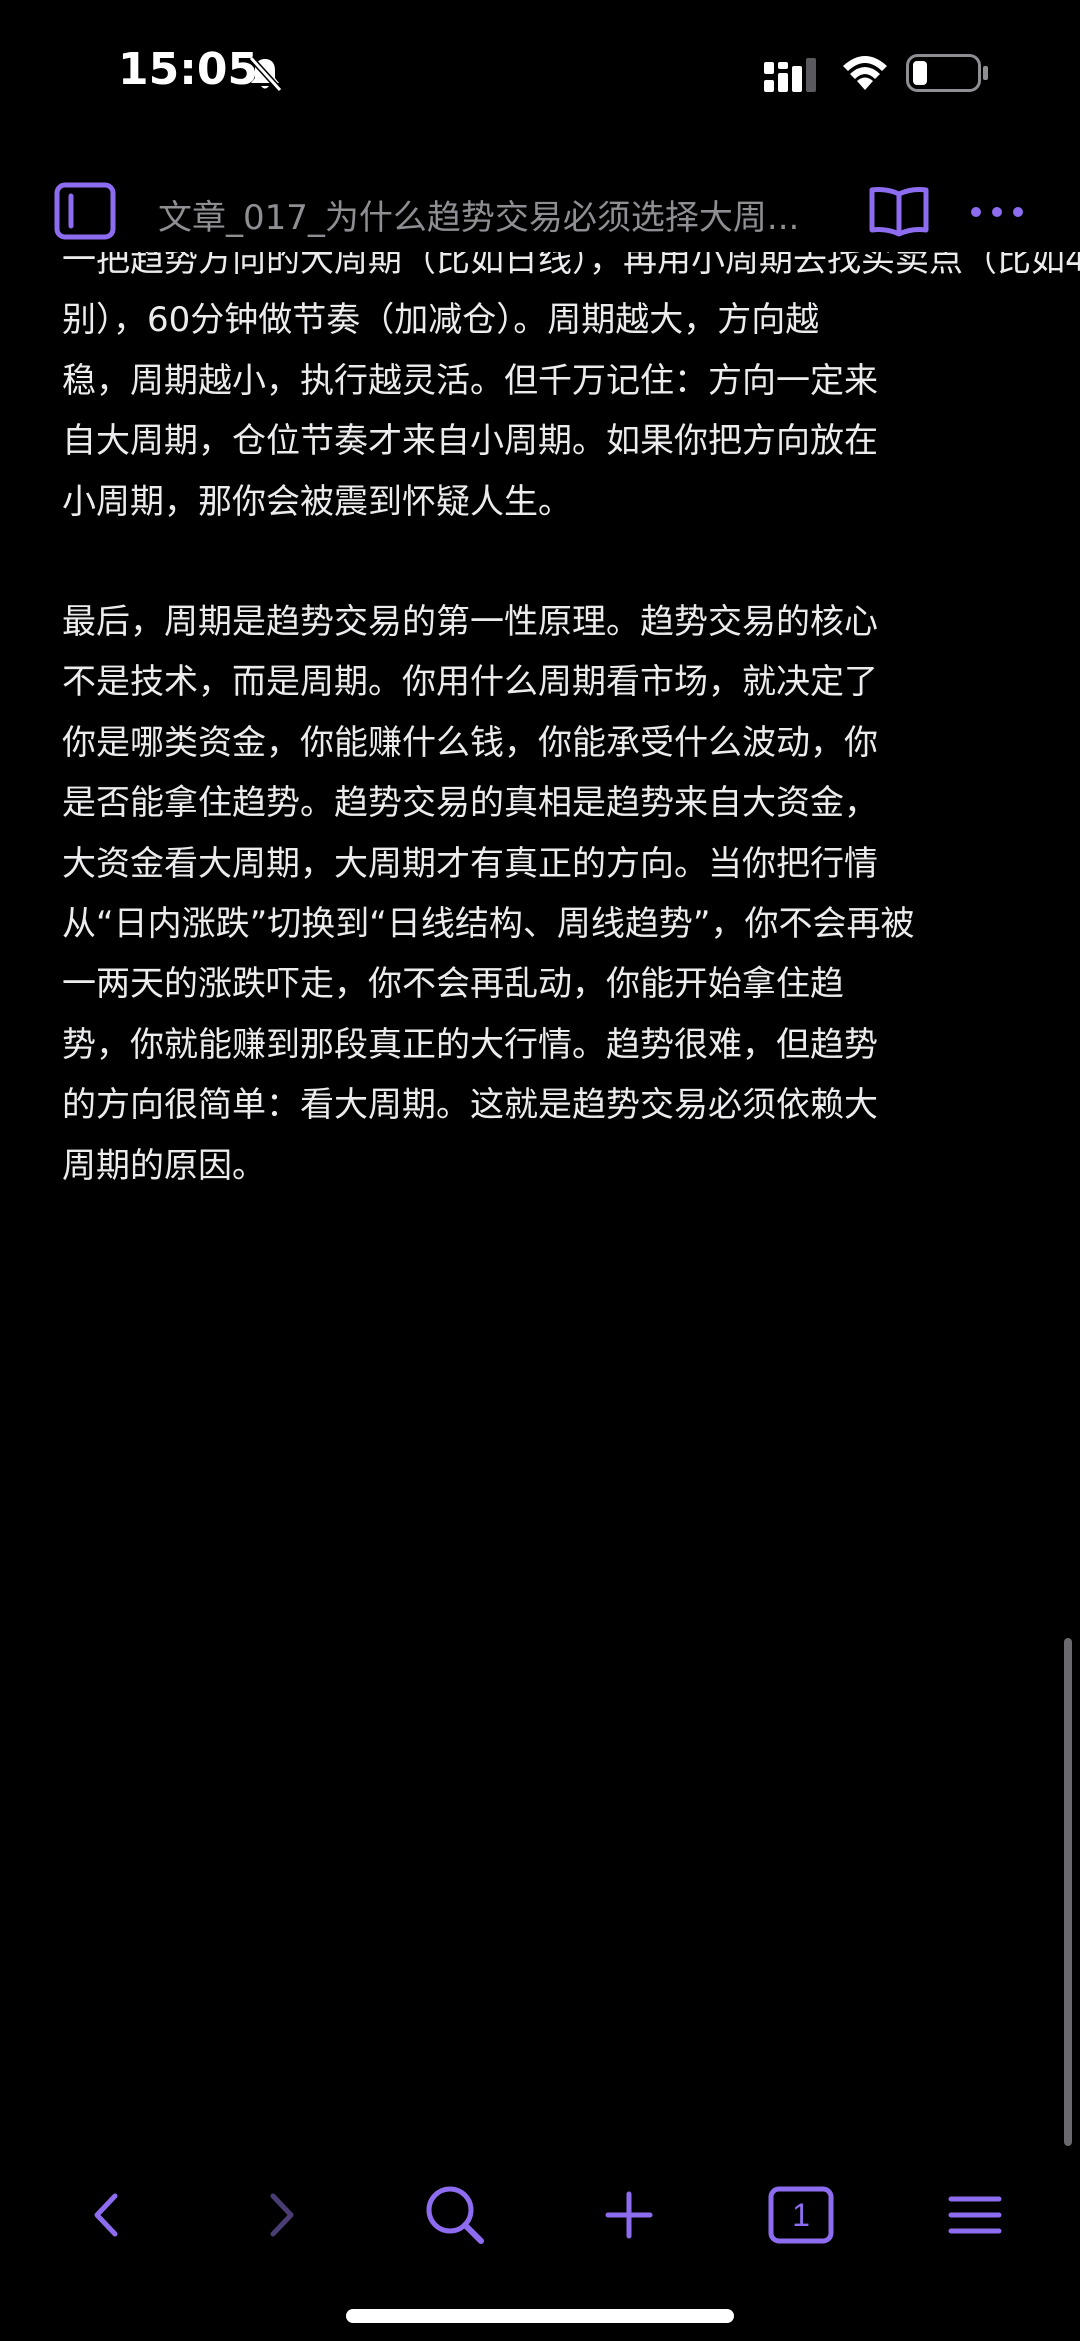  I want to click on bottom-toolbar: 1, so click(540, 2215).